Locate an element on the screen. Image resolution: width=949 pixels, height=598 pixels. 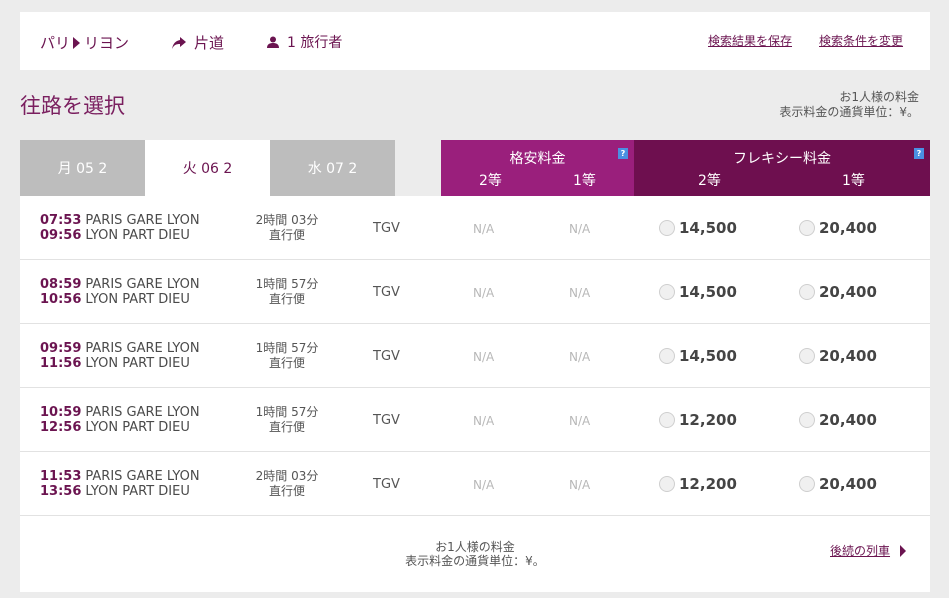
date-tab: 水 07 2 is located at coordinates (332, 168).